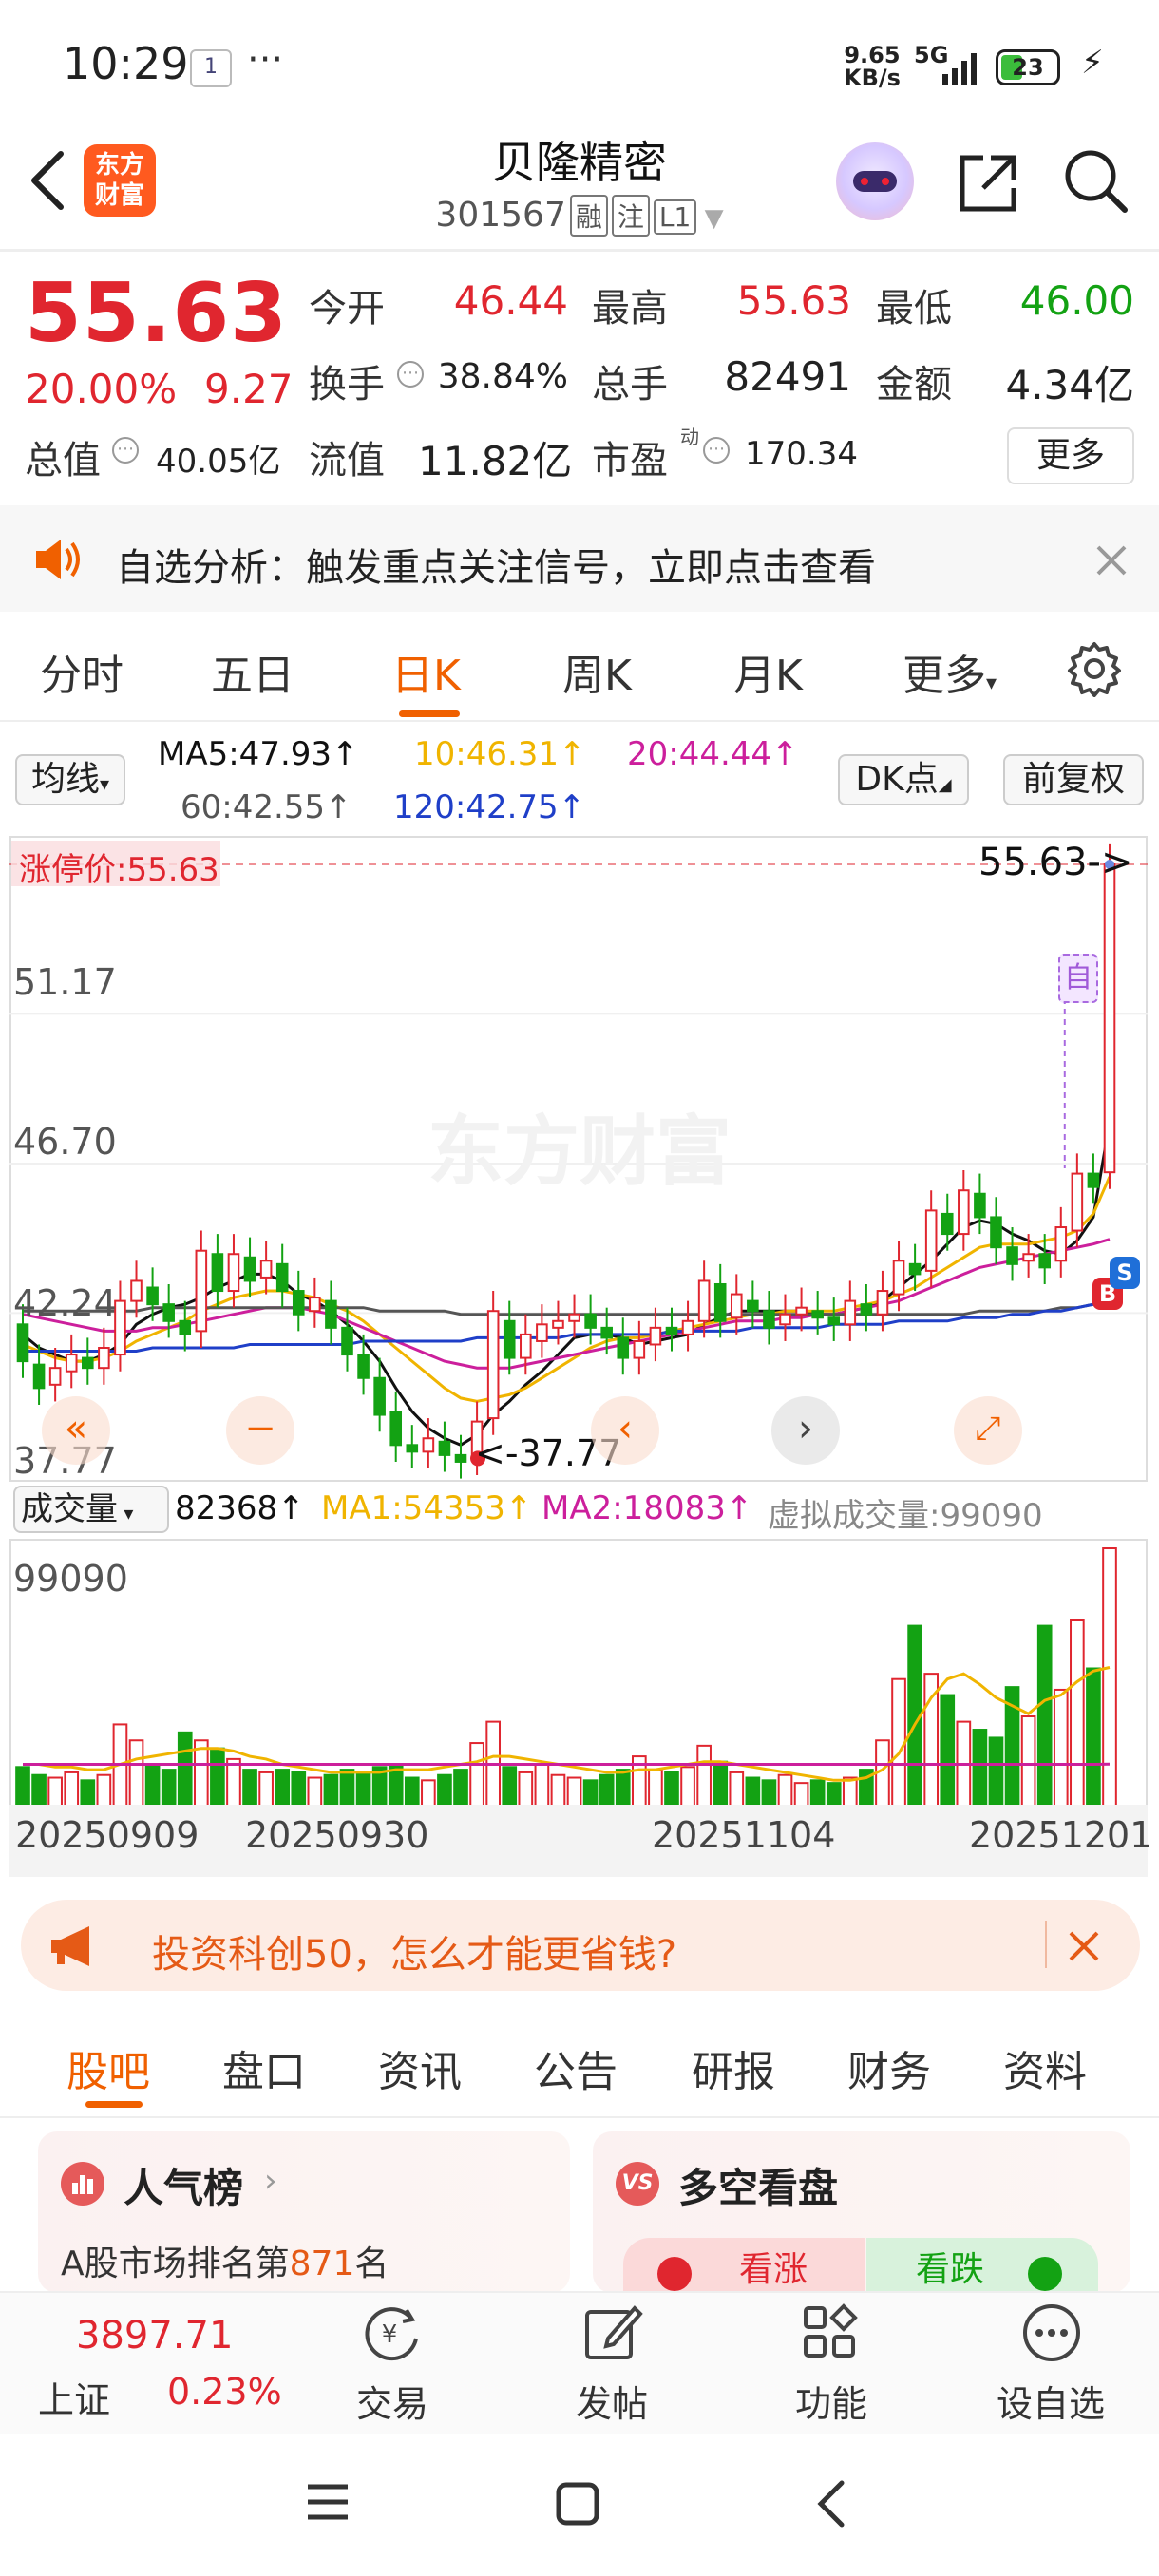 This screenshot has width=1159, height=2576. I want to click on home-icon, so click(577, 2504).